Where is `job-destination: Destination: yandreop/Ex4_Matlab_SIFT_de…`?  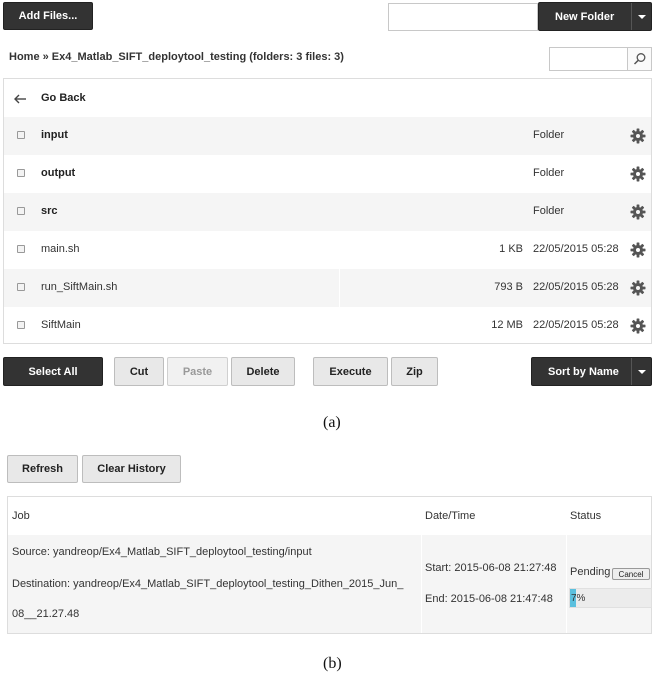
job-destination: Destination: yandreop/Ex4_Matlab_SIFT_de… is located at coordinates (208, 584).